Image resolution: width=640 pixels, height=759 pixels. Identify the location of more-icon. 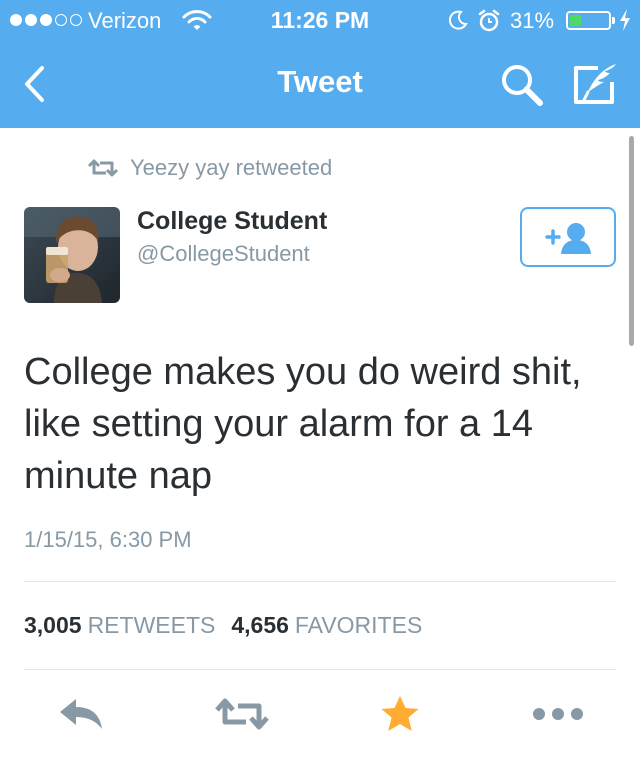
(558, 714).